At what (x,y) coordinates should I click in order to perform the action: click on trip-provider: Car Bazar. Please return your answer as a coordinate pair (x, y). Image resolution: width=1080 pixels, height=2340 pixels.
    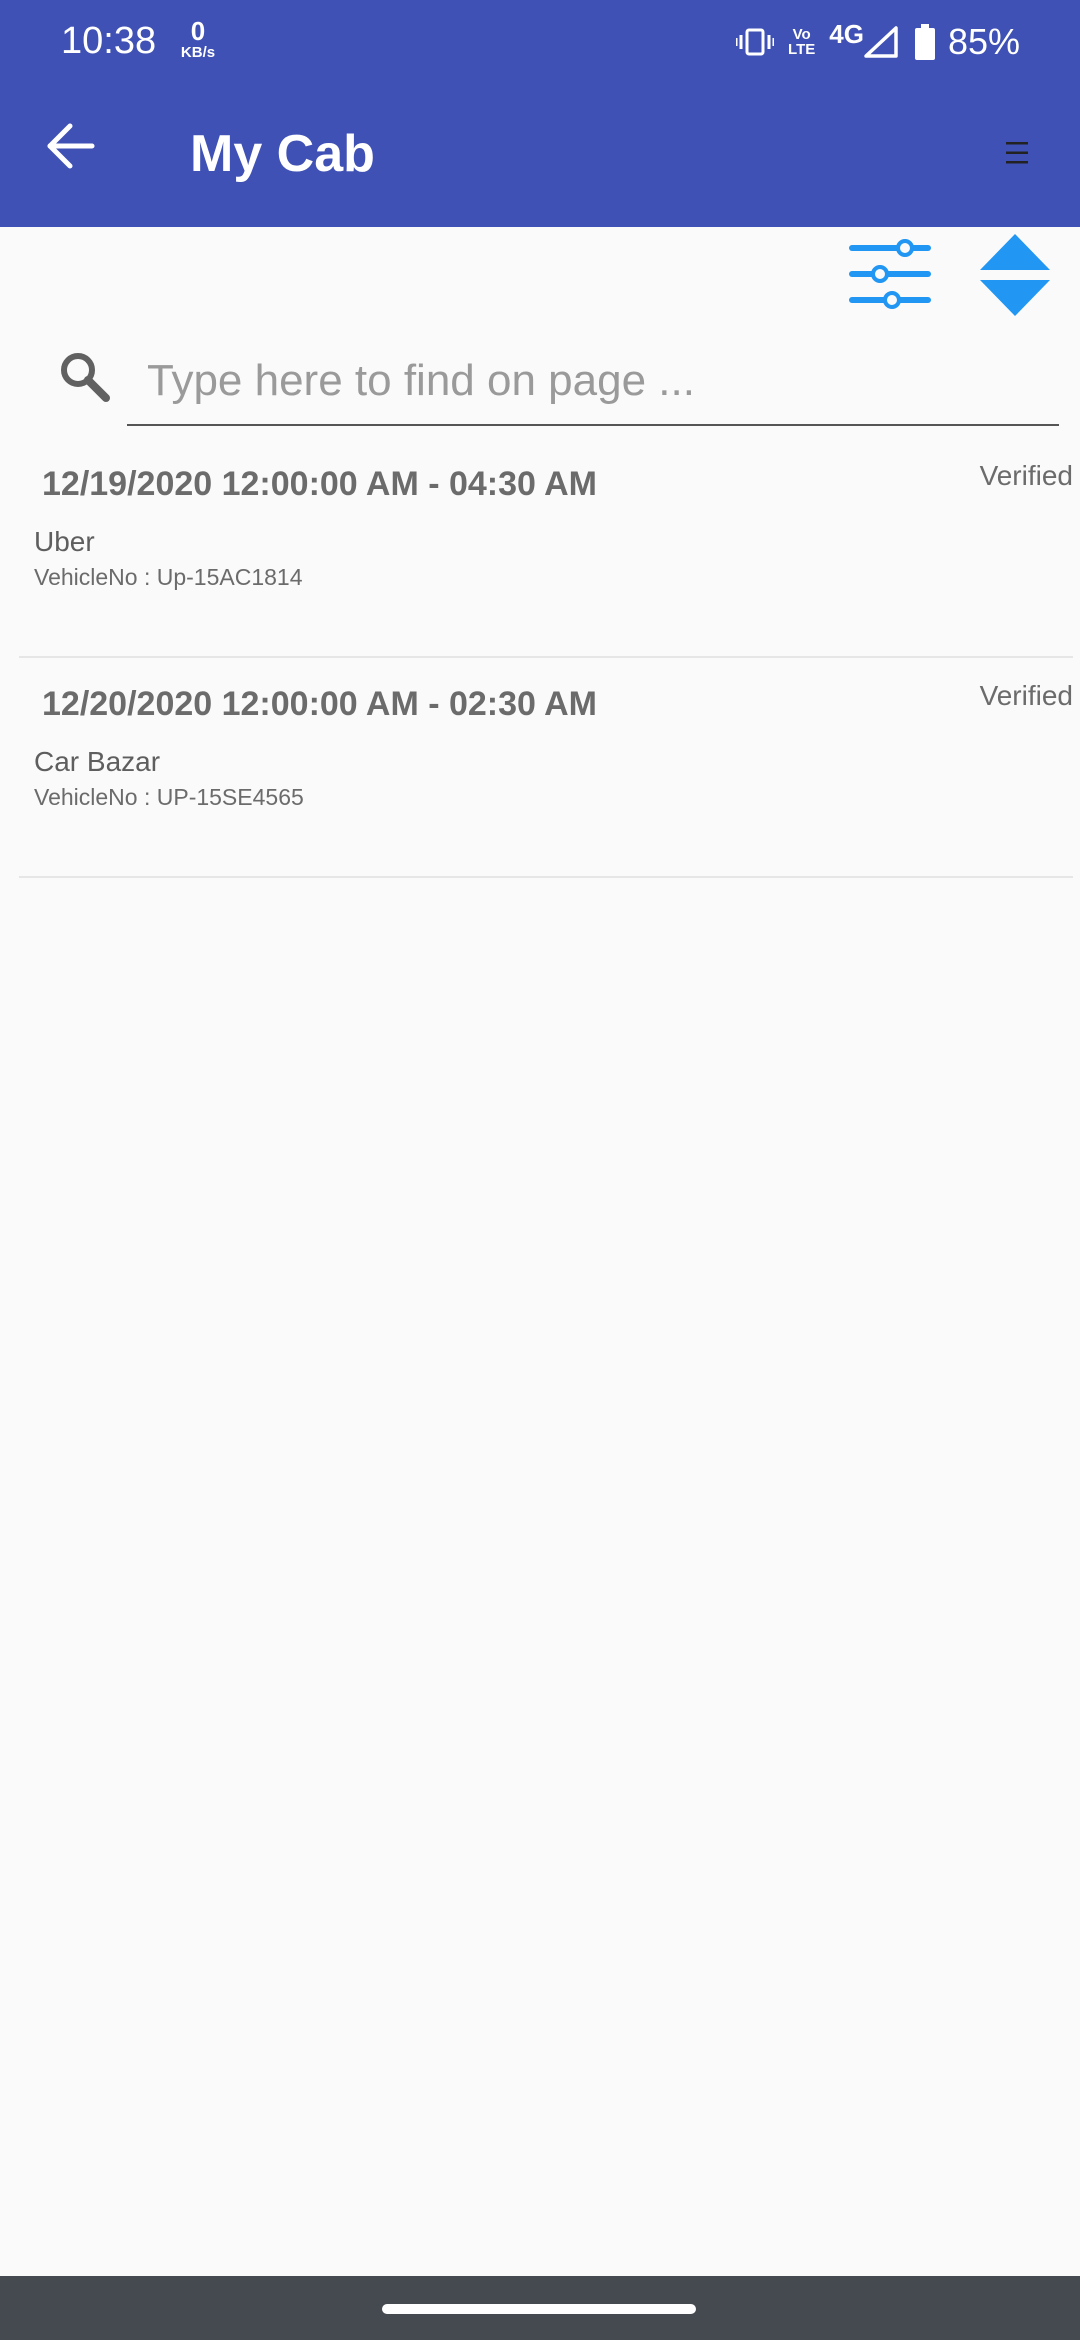
    Looking at the image, I should click on (97, 761).